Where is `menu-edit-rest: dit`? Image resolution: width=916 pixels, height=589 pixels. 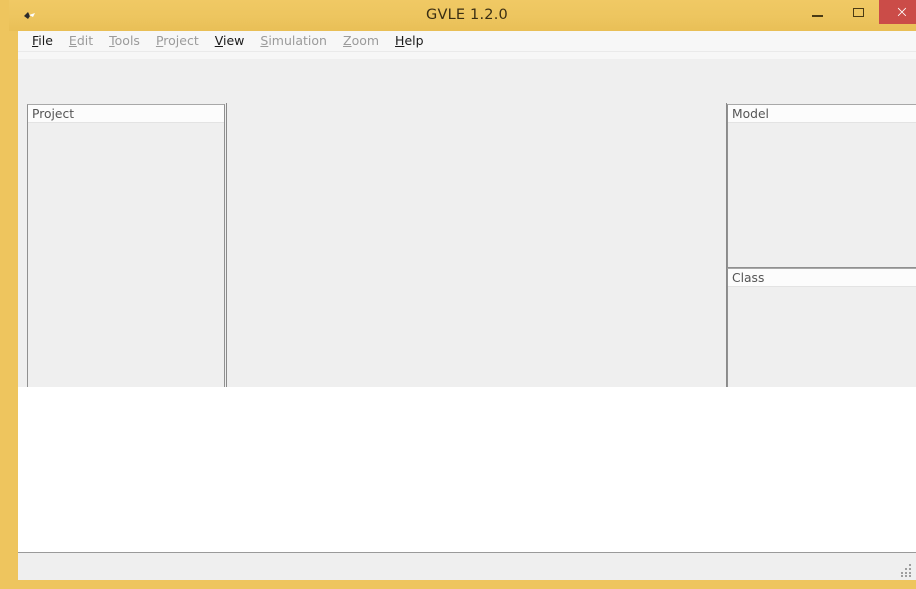
menu-edit-rest: dit is located at coordinates (85, 40).